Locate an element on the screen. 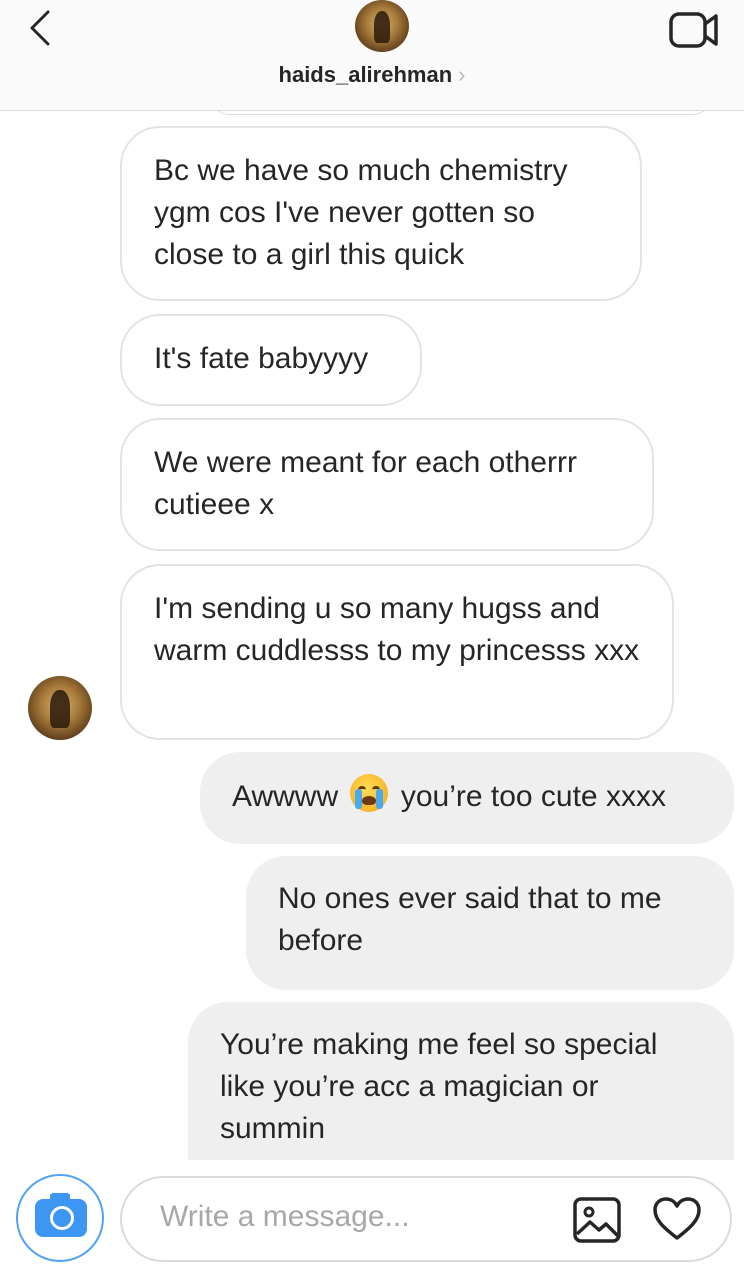 The height and width of the screenshot is (1278, 744). back-button is located at coordinates (42, 26).